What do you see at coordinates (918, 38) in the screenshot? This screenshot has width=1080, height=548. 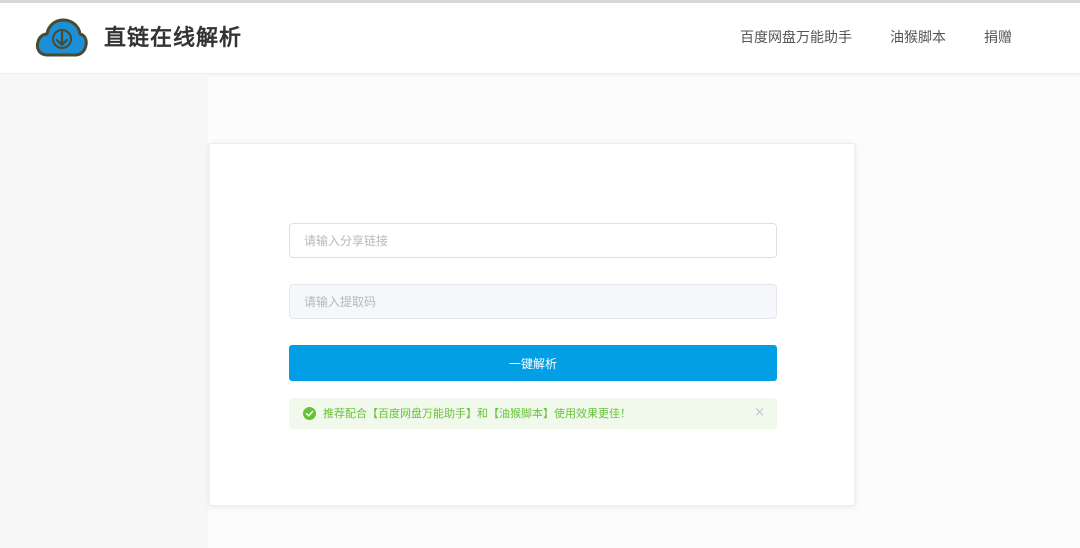 I see `nav-item-userscript: 油猴脚本` at bounding box center [918, 38].